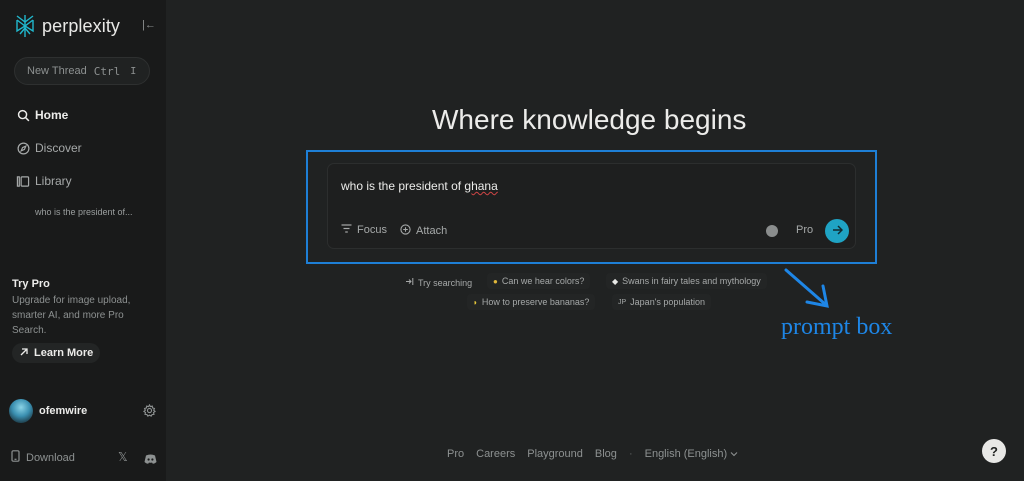 Image resolution: width=1024 pixels, height=481 pixels. I want to click on language-selector: English (English), so click(692, 454).